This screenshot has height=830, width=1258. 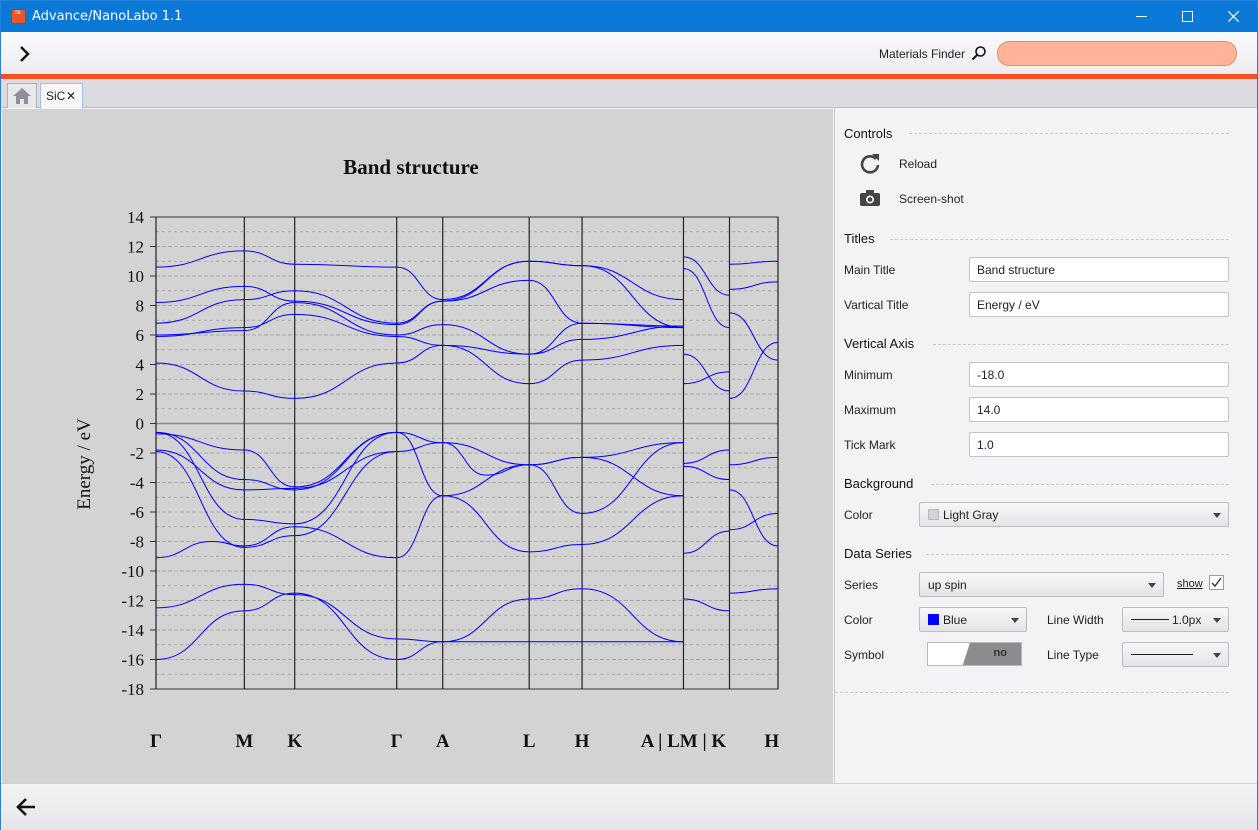 I want to click on background-section-title: Background, so click(x=879, y=483).